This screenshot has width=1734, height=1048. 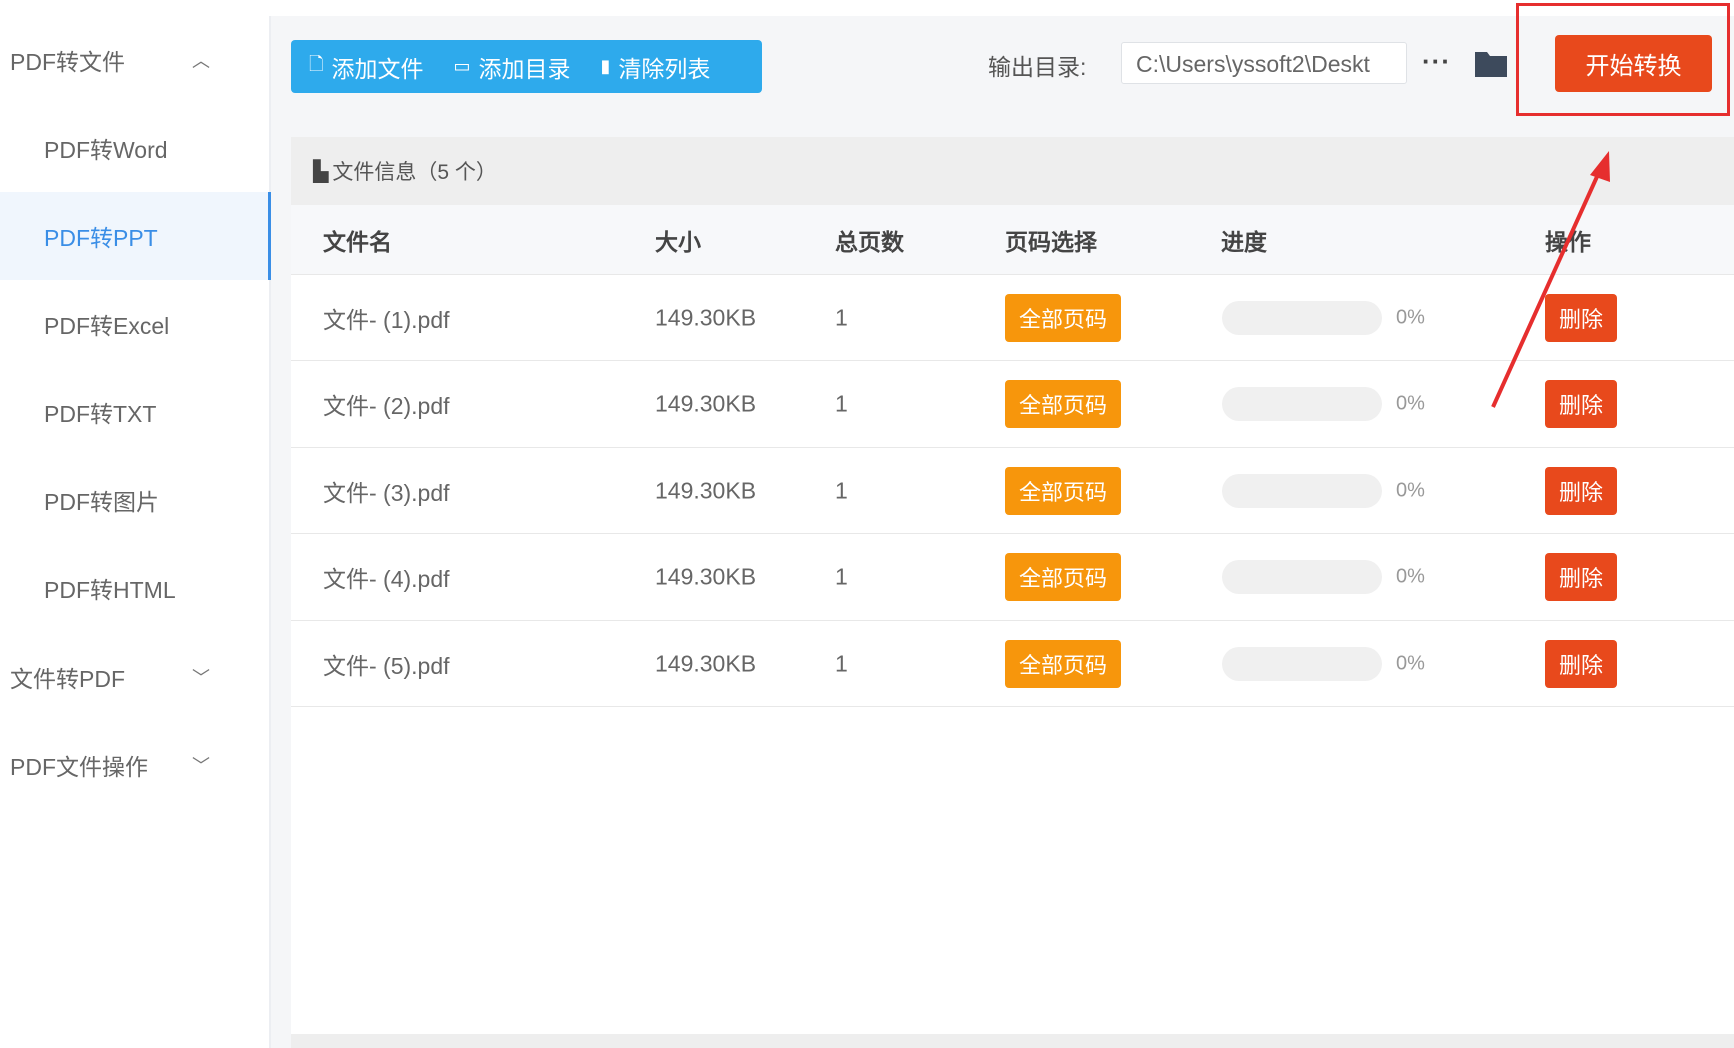 I want to click on sidebar-group-pdf-ops: PDF文件操作 ﹀, so click(x=135, y=765).